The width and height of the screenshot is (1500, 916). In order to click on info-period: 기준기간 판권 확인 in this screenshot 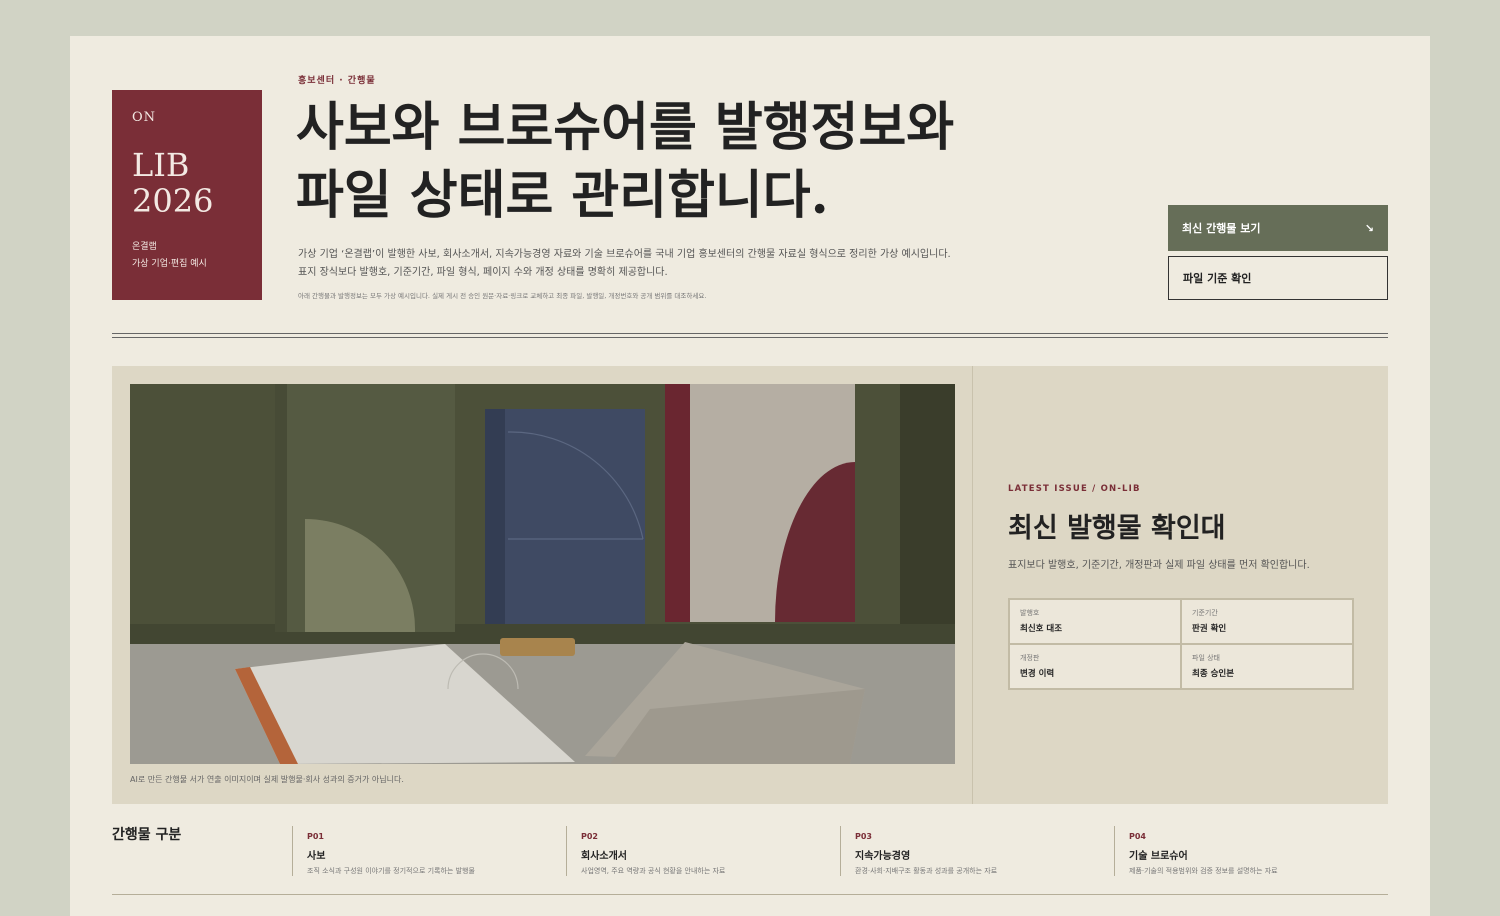, I will do `click(1267, 621)`.